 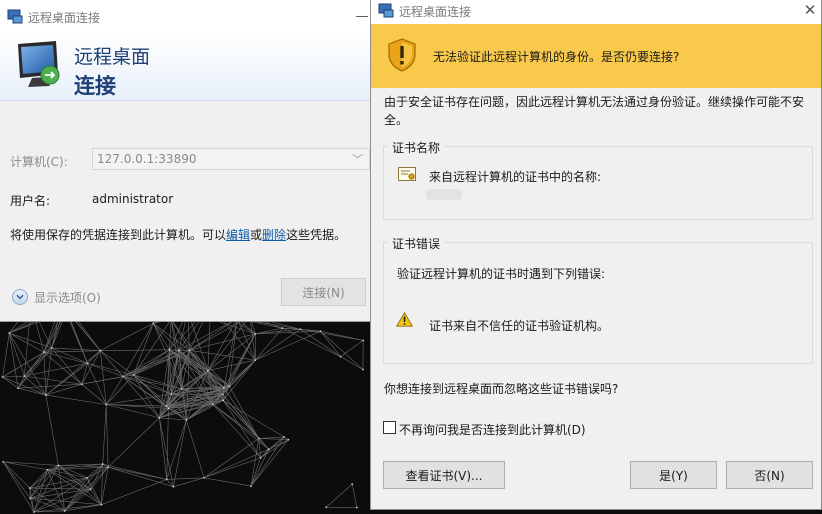 What do you see at coordinates (519, 326) in the screenshot?
I see `cert-error-item: 证书来自不信任的证书验证机构。` at bounding box center [519, 326].